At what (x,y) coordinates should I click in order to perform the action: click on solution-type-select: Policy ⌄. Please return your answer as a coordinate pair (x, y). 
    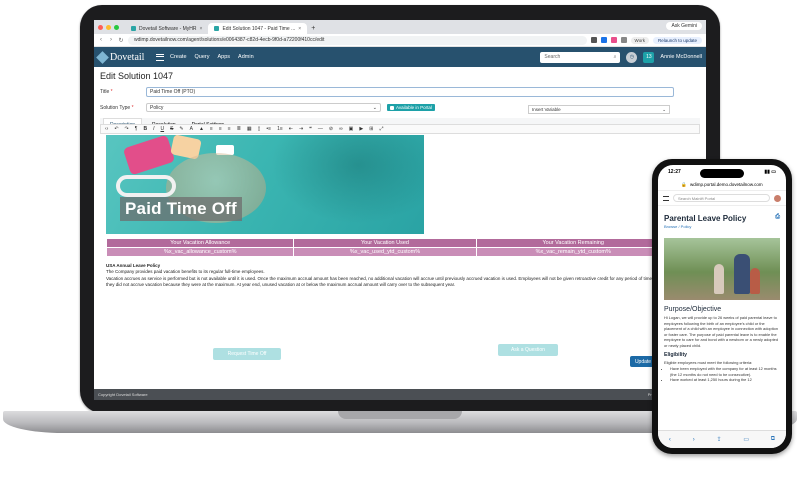
    Looking at the image, I should click on (263, 107).